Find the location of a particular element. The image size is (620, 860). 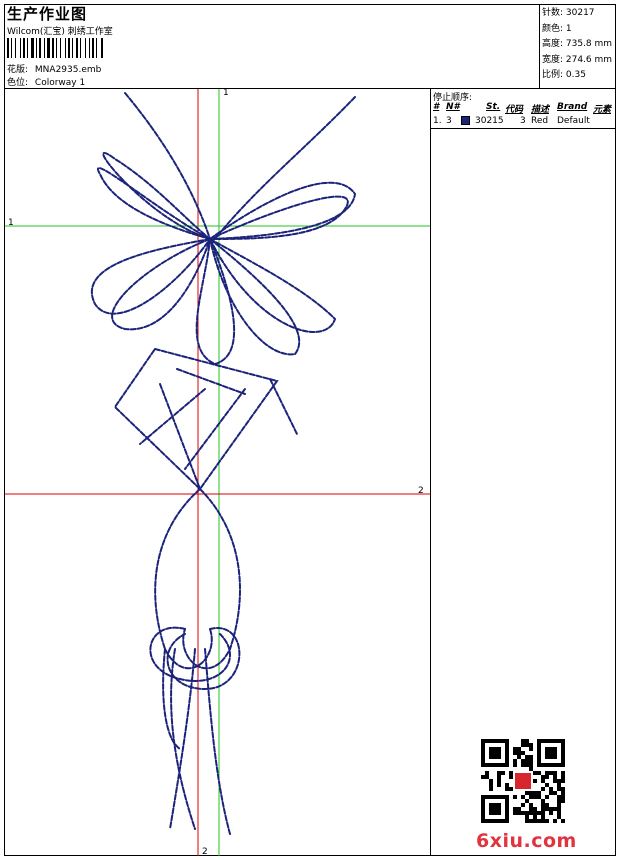

page-title: 生产作业图 is located at coordinates (47, 14).